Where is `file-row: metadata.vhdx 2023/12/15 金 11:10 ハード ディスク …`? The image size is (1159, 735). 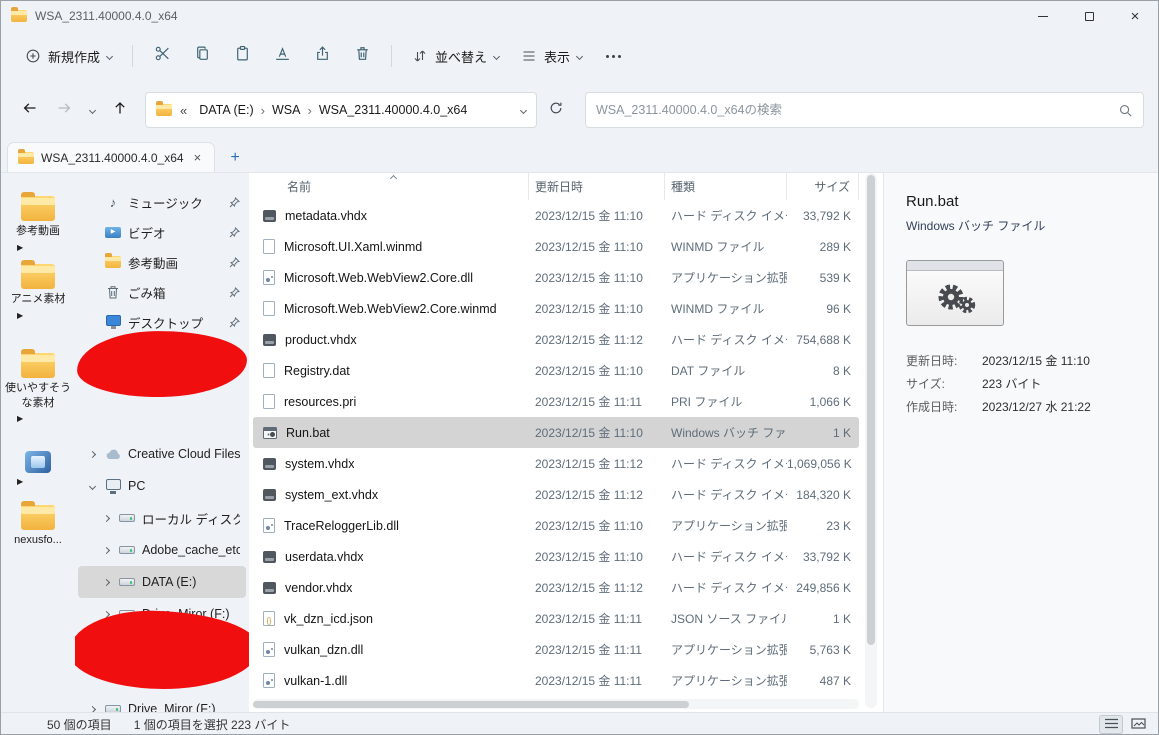 file-row: metadata.vhdx 2023/12/15 金 11:10 ハード ディスク … is located at coordinates (556, 215).